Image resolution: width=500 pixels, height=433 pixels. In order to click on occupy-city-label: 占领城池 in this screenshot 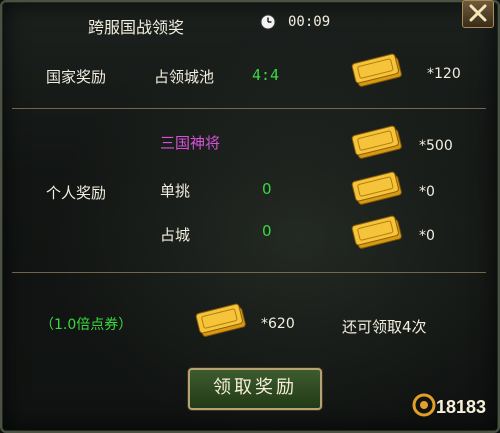, I will do `click(184, 77)`.